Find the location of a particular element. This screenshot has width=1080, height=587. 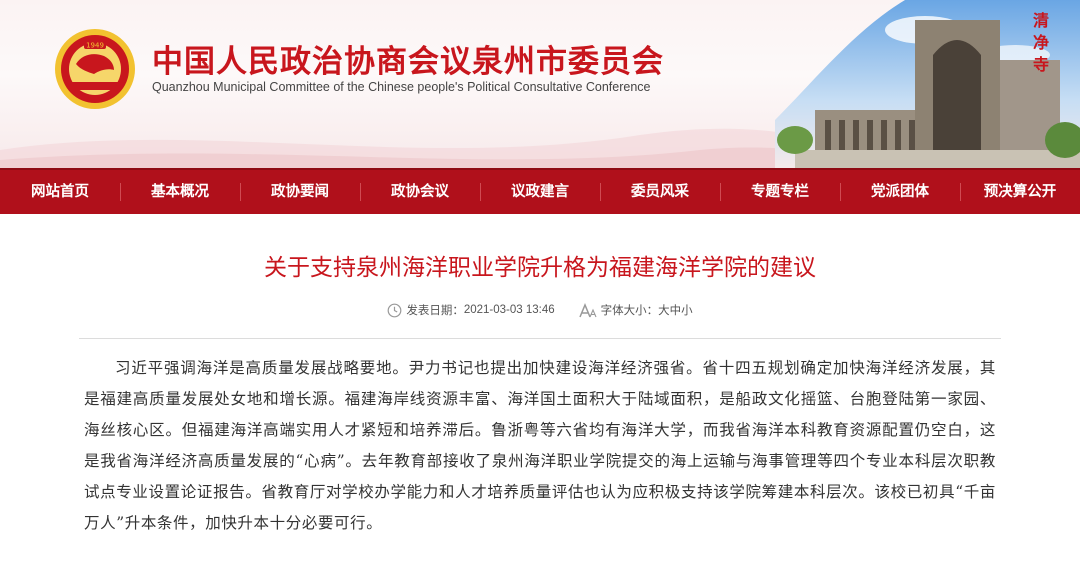

font-size-small: 小 is located at coordinates (687, 310).